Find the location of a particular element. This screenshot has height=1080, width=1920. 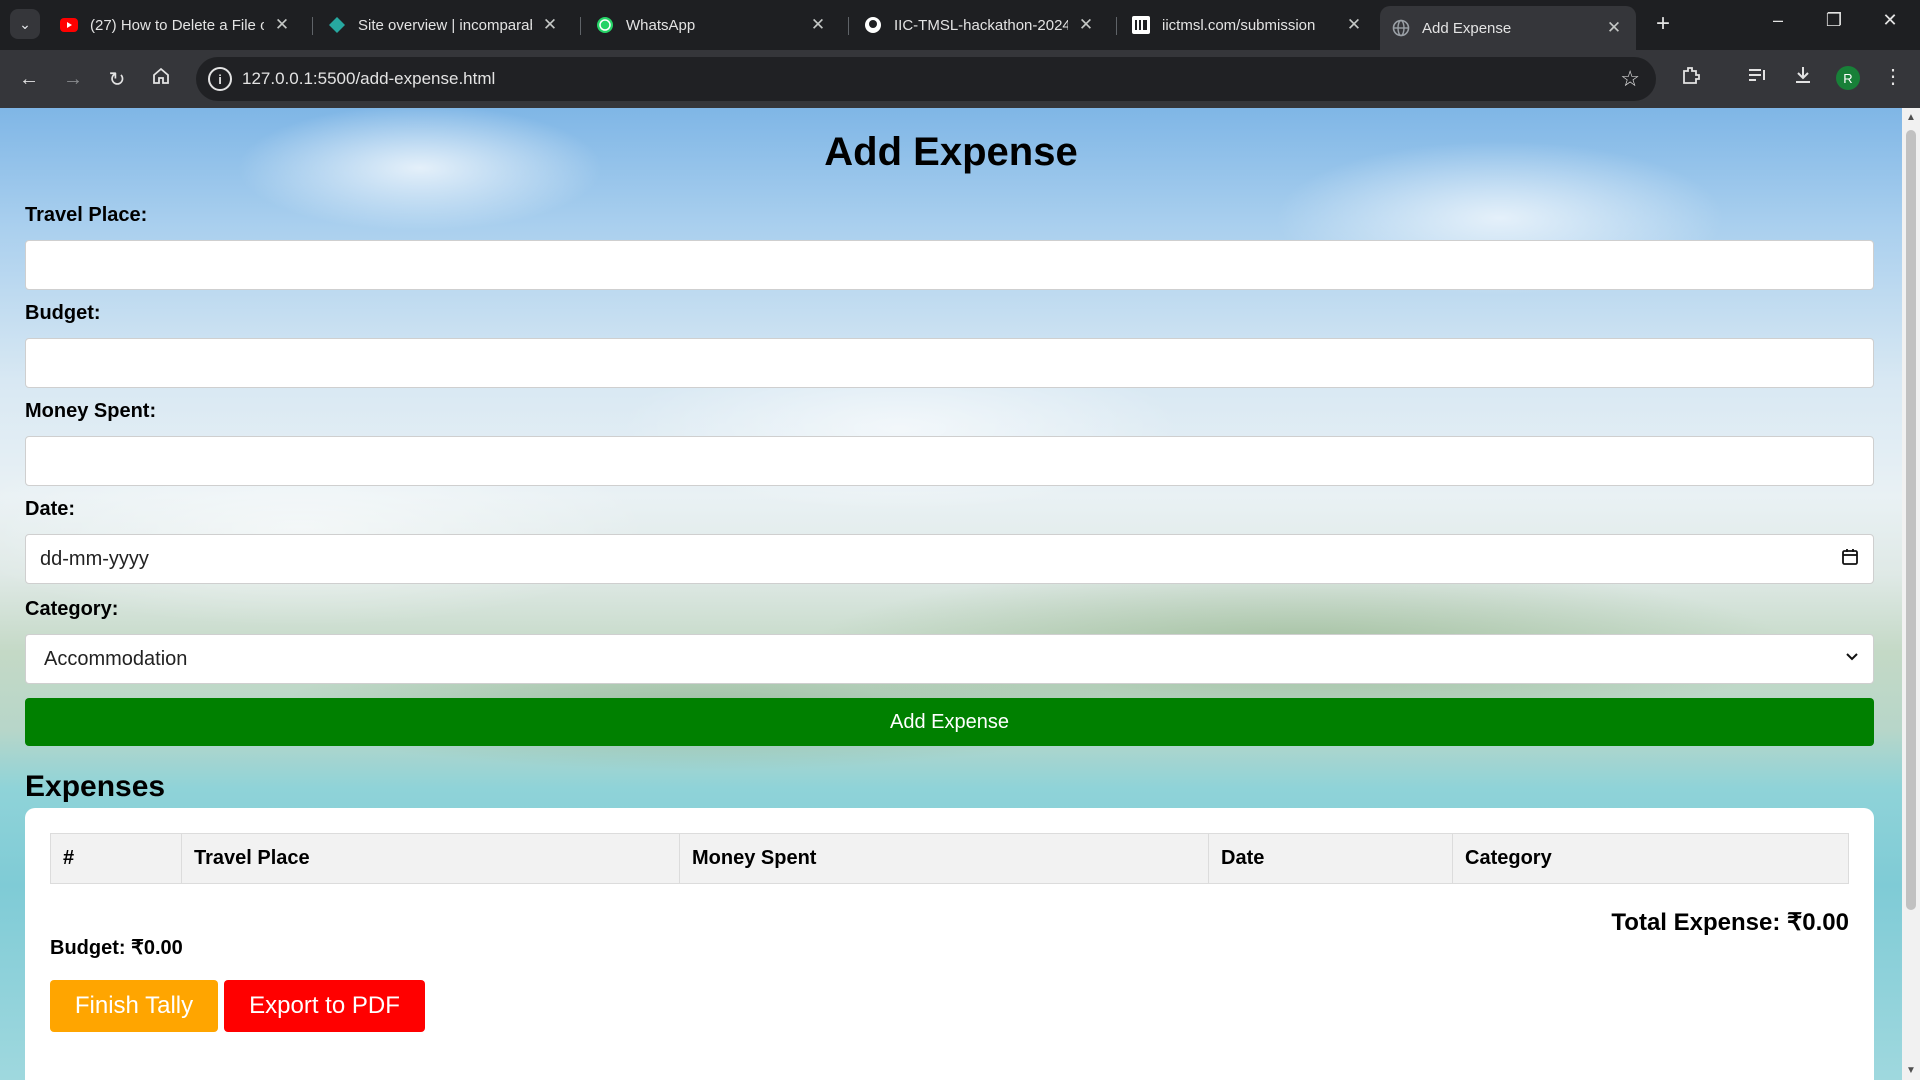

column-header-travel-place: Travel Place is located at coordinates (430, 858).